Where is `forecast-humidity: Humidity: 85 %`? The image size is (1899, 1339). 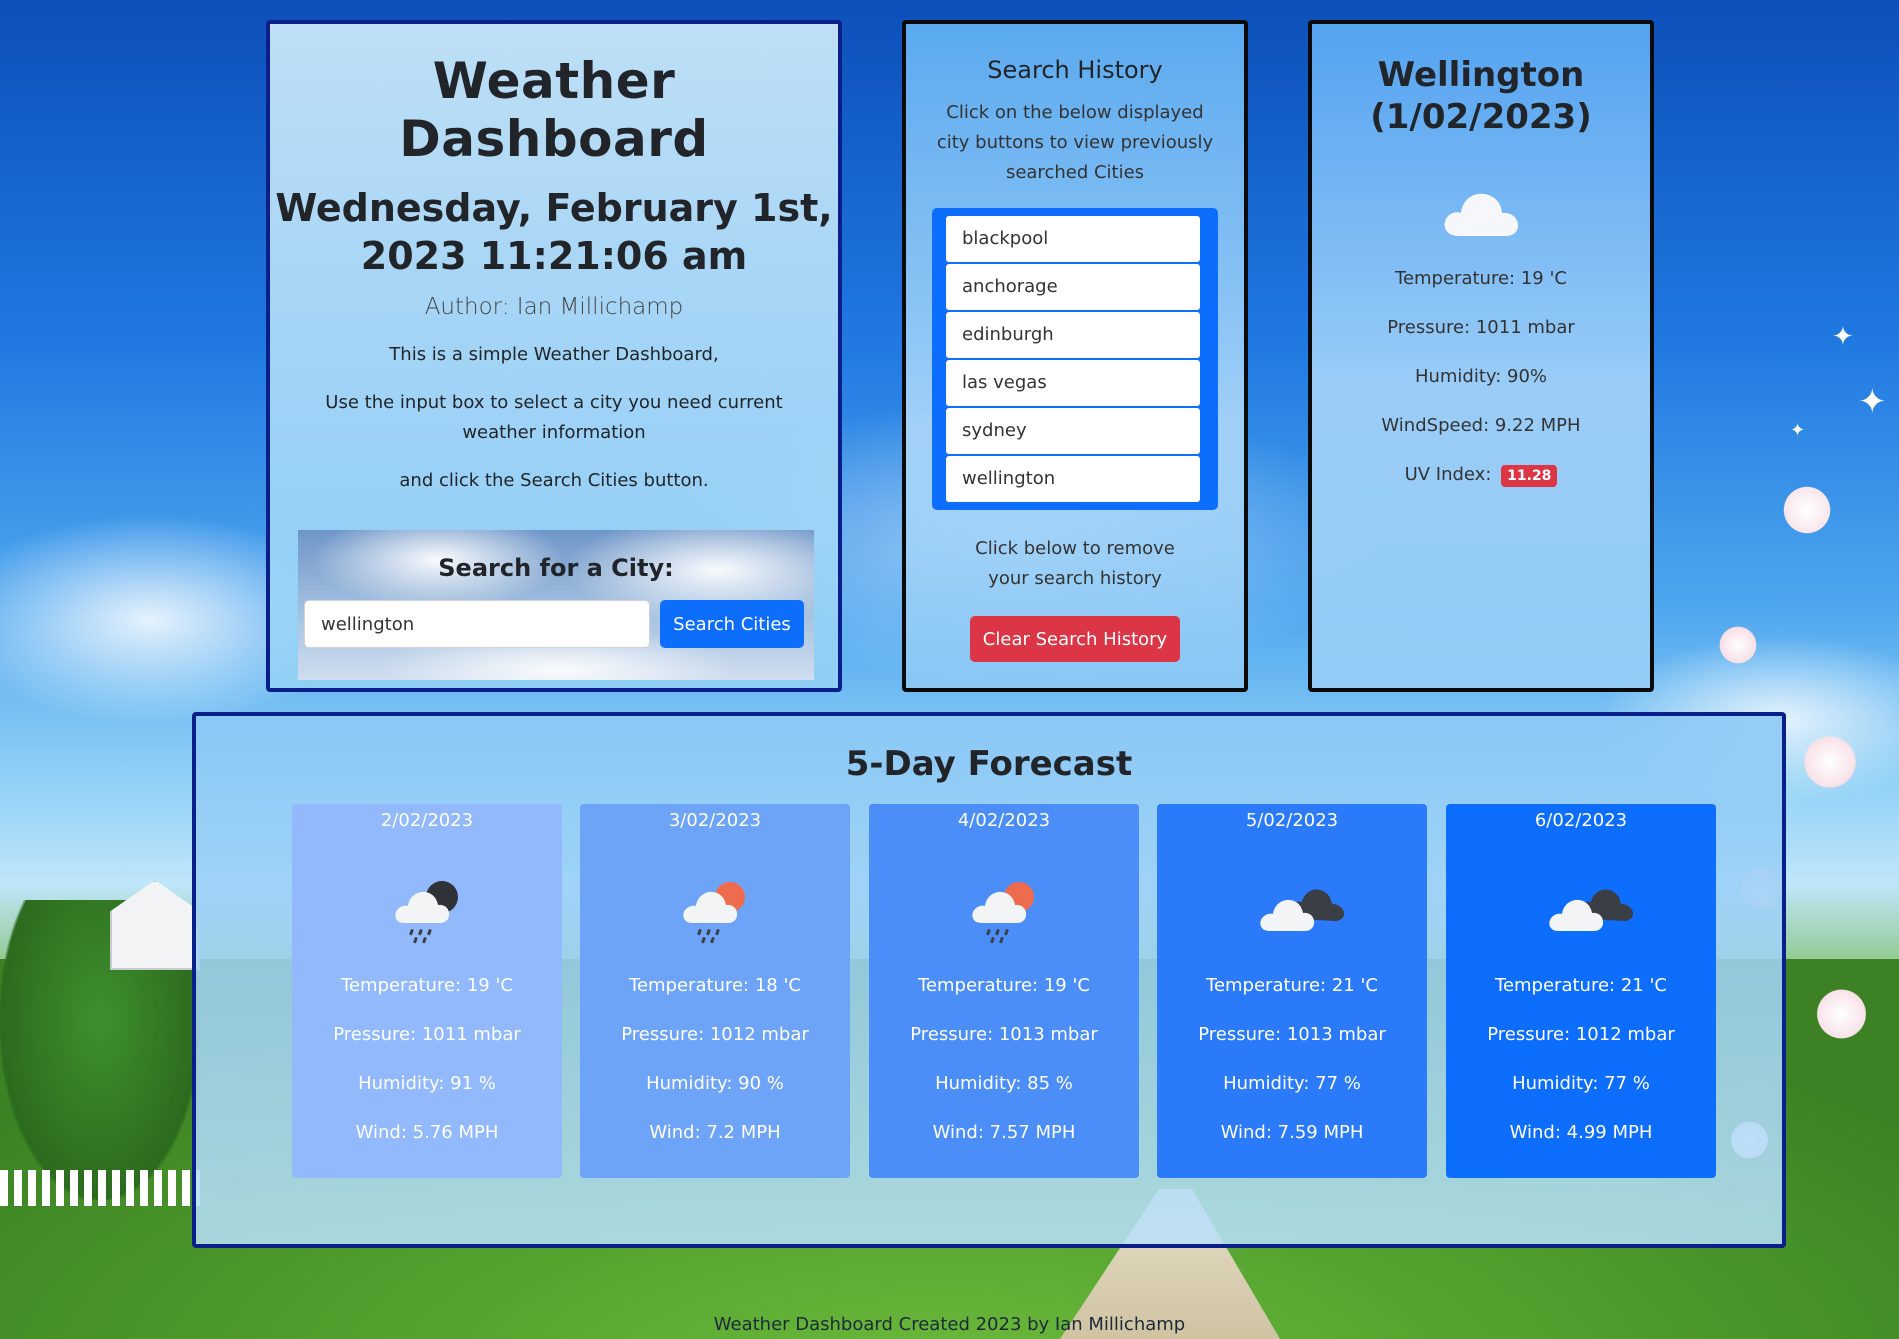 forecast-humidity: Humidity: 85 % is located at coordinates (1004, 1083).